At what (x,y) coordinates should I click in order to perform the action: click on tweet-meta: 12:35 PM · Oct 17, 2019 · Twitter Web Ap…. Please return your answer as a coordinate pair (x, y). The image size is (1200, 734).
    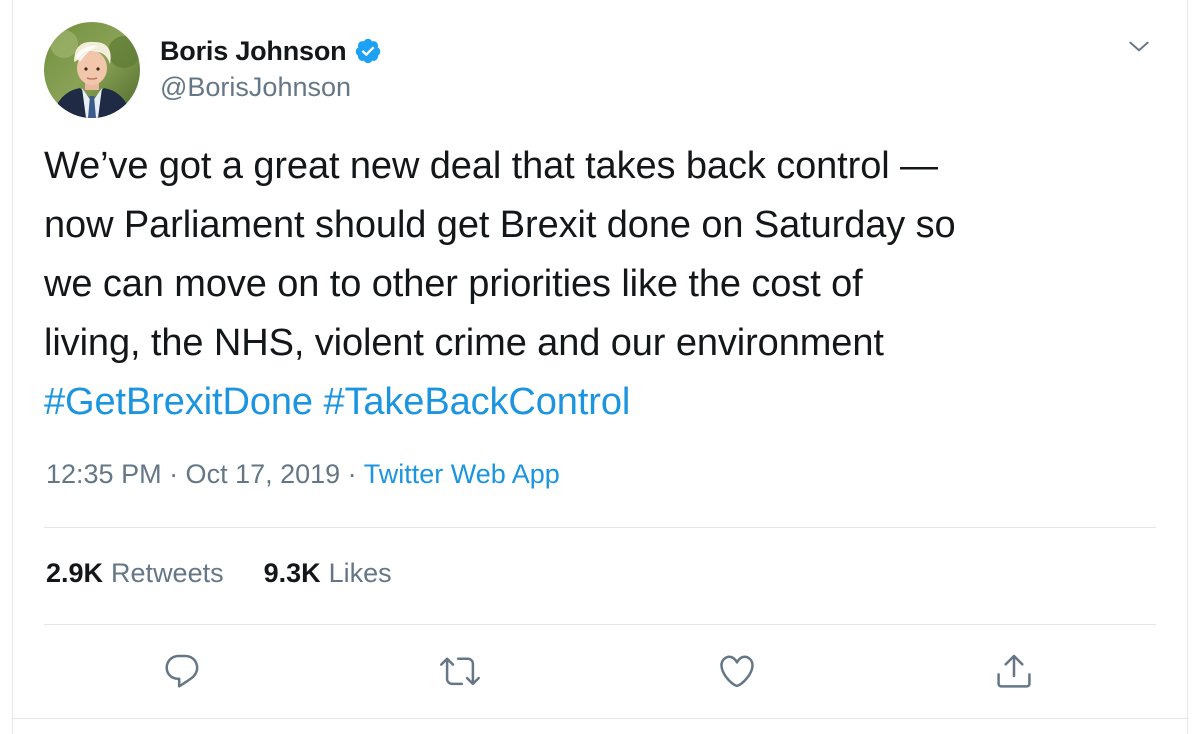
    Looking at the image, I should click on (303, 474).